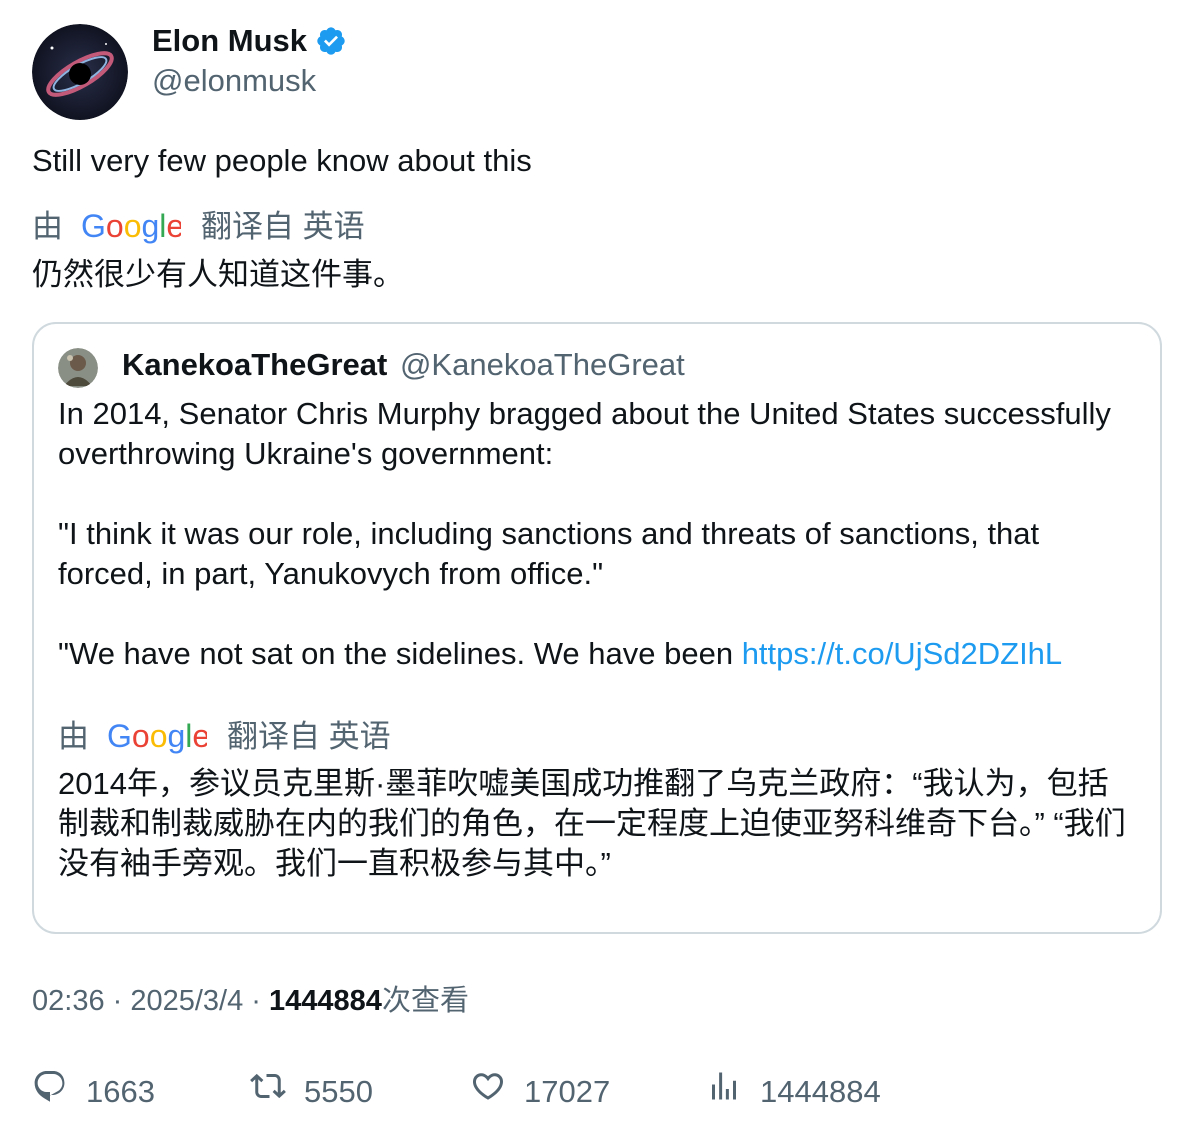  What do you see at coordinates (268, 1092) in the screenshot?
I see `retweet-icon` at bounding box center [268, 1092].